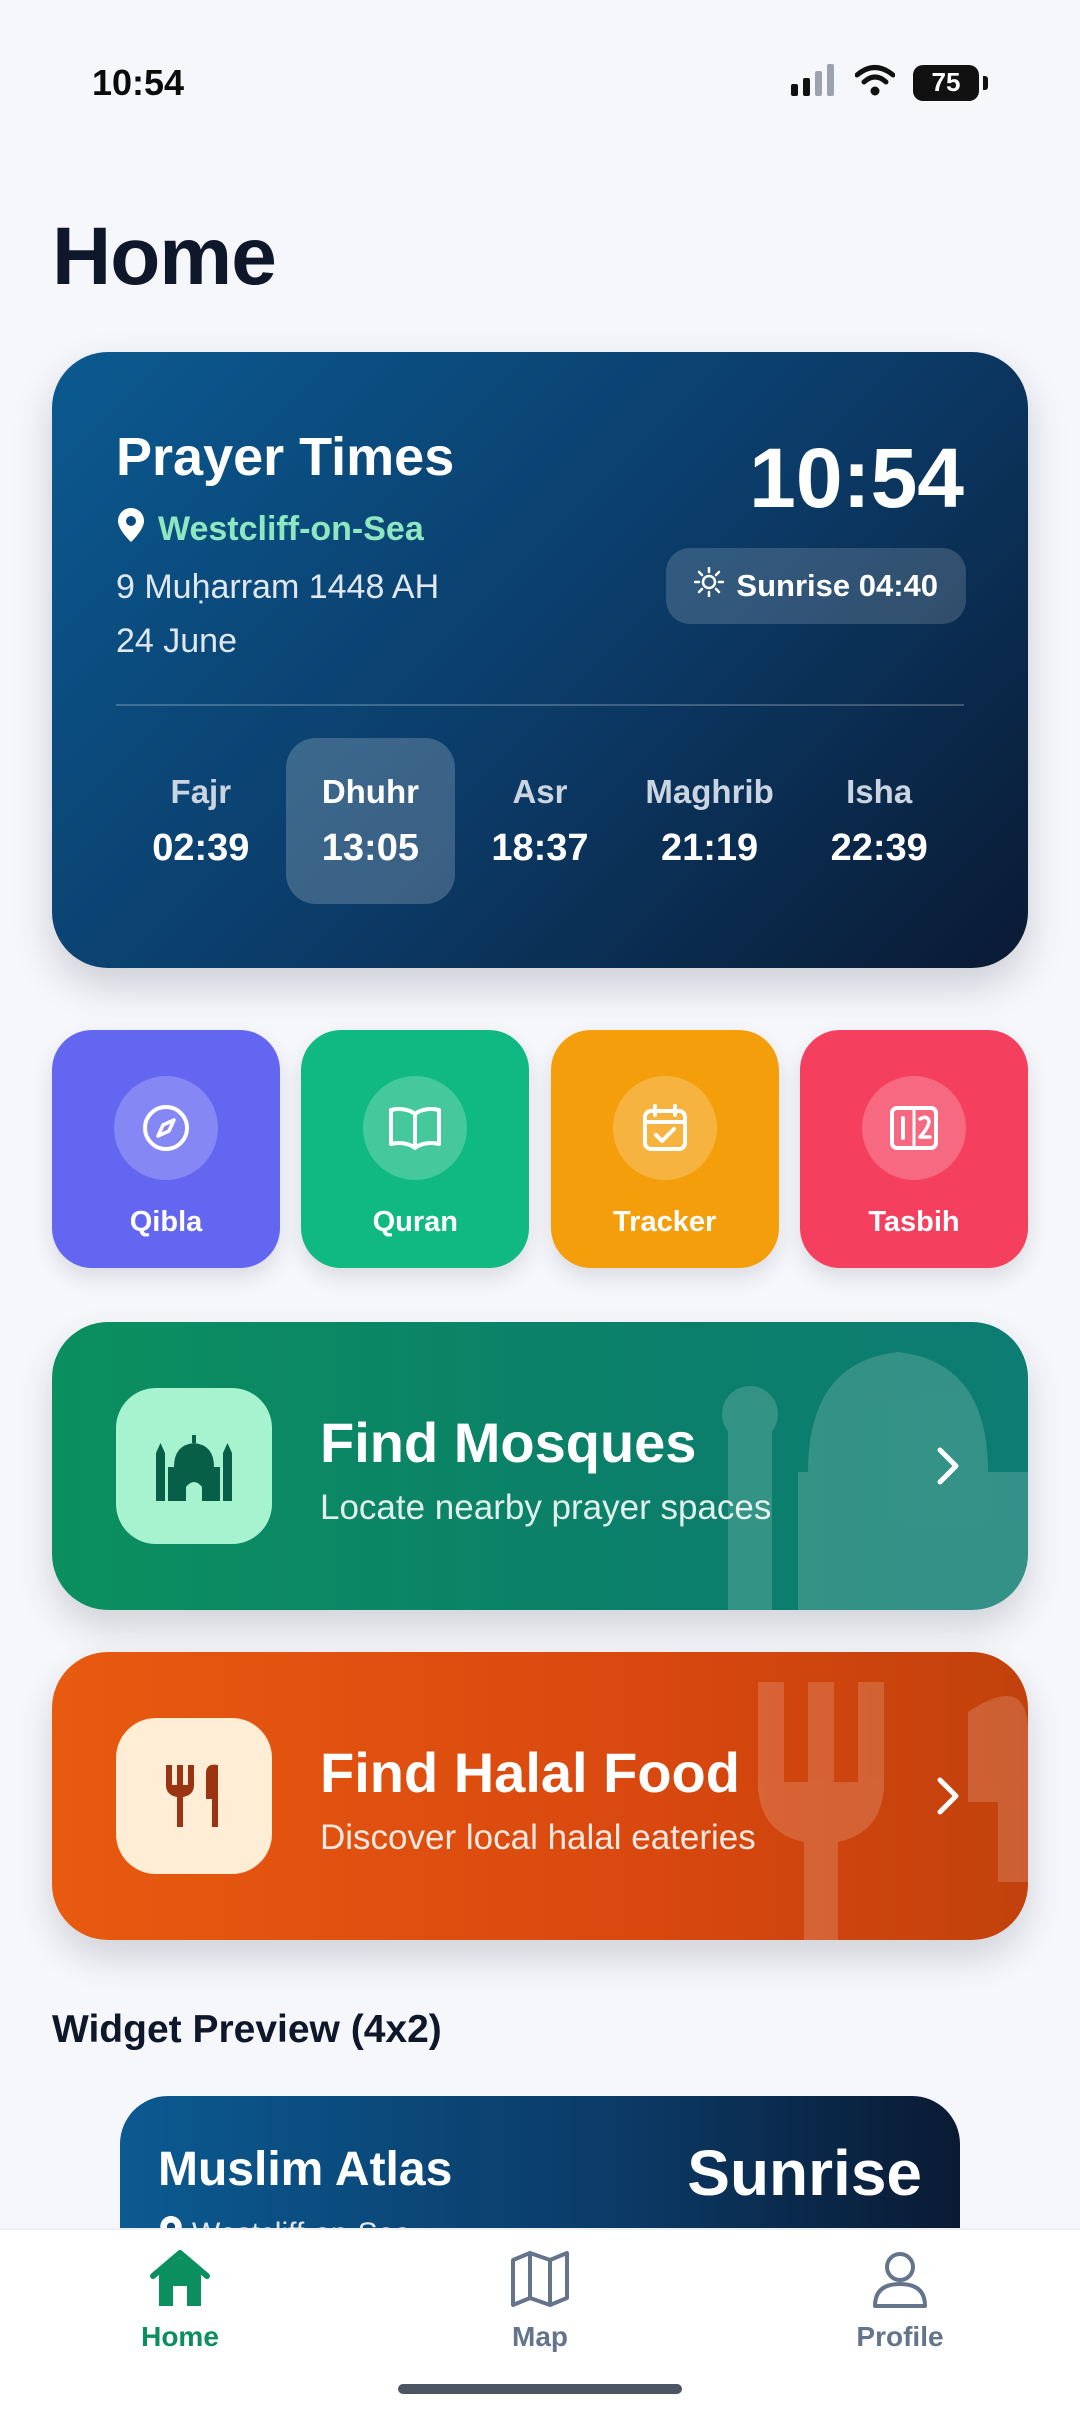 This screenshot has height=2424, width=1080. What do you see at coordinates (879, 821) in the screenshot?
I see `prayer-isha: Isha 22:39` at bounding box center [879, 821].